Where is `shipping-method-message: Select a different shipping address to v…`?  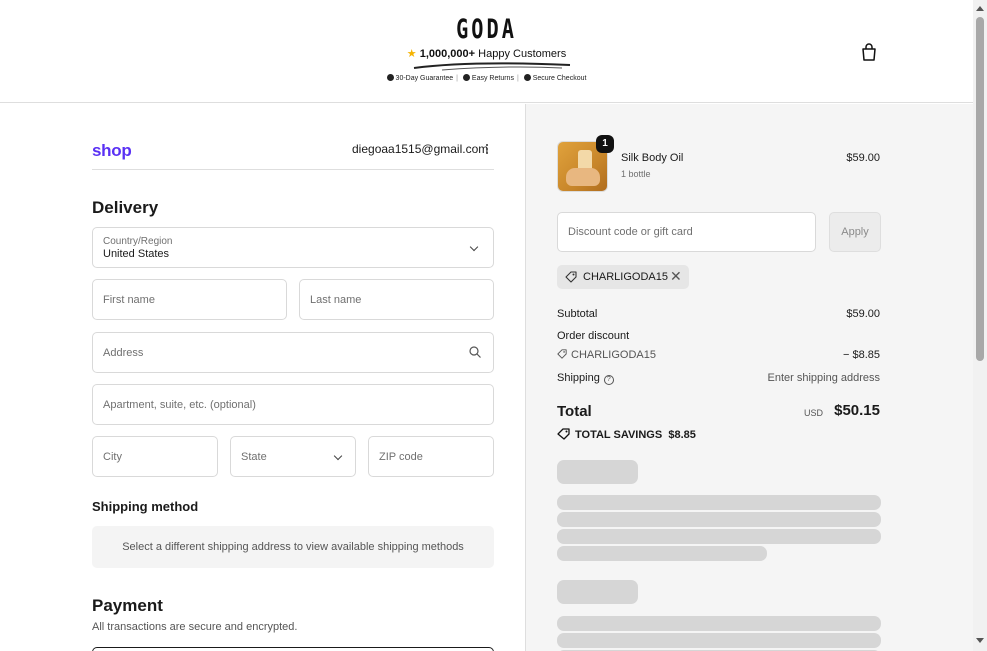
shipping-method-message: Select a different shipping address to v… is located at coordinates (293, 547).